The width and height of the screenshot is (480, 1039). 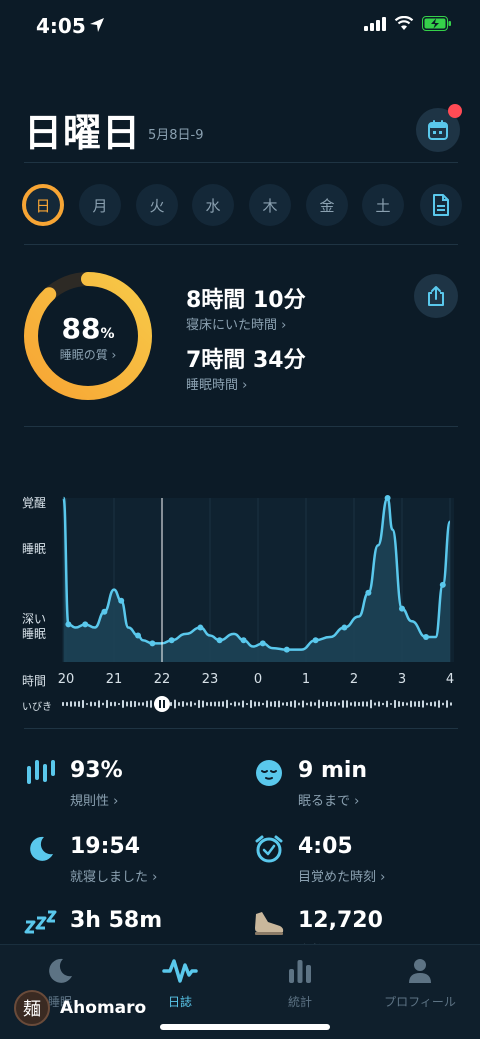 I want to click on day-chip-thu: 木, so click(x=270, y=205).